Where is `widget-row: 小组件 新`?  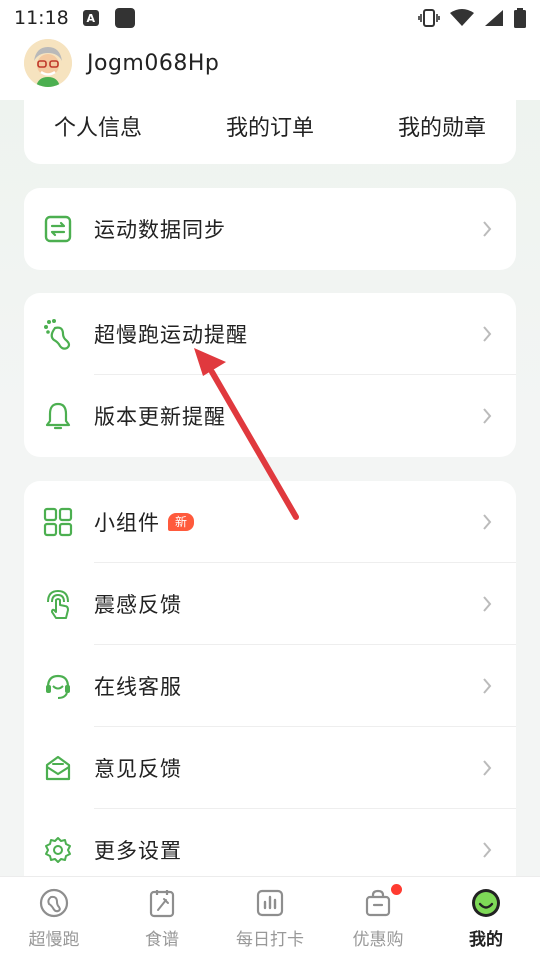
widget-row: 小组件 新 is located at coordinates (270, 522).